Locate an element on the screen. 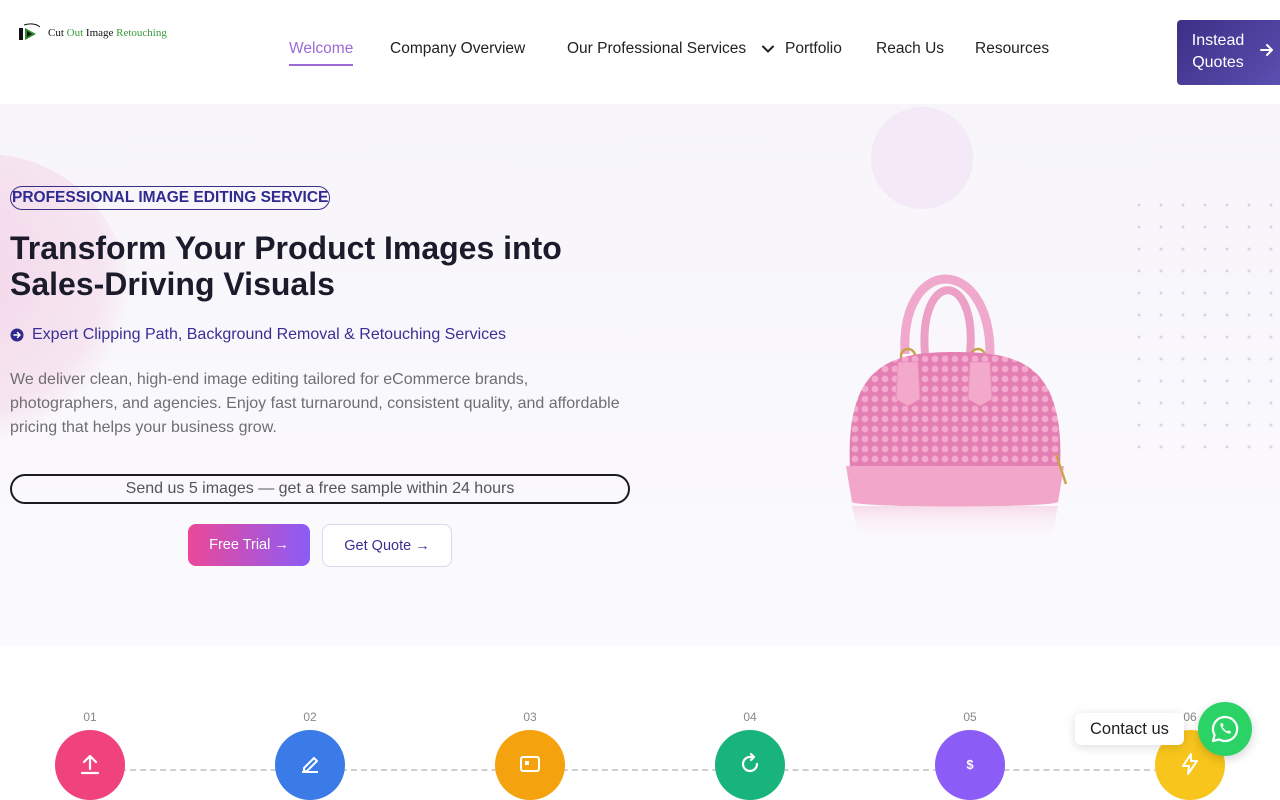  nav-item-resources: Resources is located at coordinates (1012, 49).